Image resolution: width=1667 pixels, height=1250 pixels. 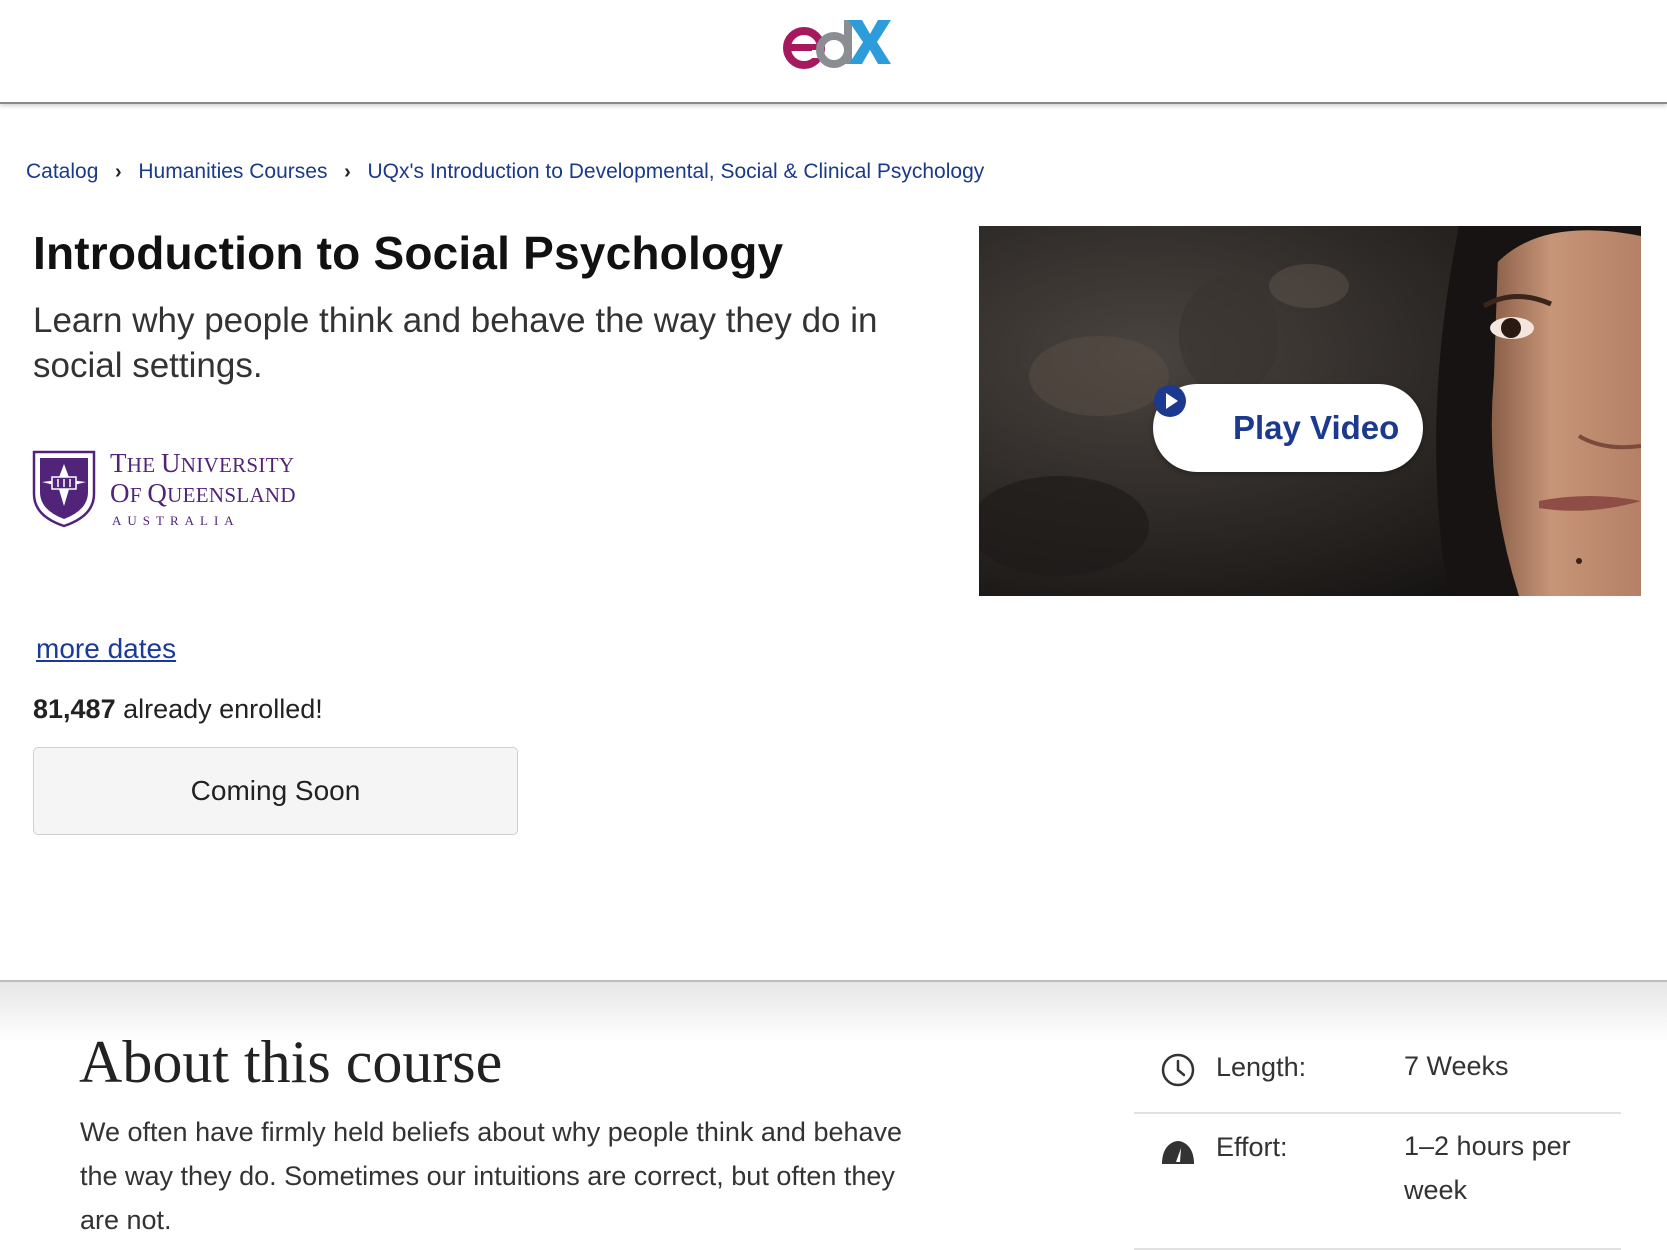 What do you see at coordinates (176, 520) in the screenshot?
I see `institution-country: AUSTRALIA` at bounding box center [176, 520].